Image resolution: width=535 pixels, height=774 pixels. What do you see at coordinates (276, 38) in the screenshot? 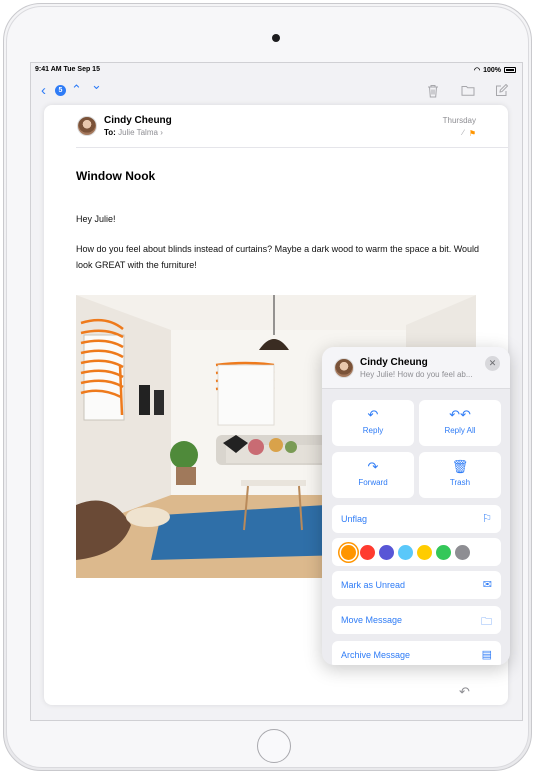
I see `front-camera` at bounding box center [276, 38].